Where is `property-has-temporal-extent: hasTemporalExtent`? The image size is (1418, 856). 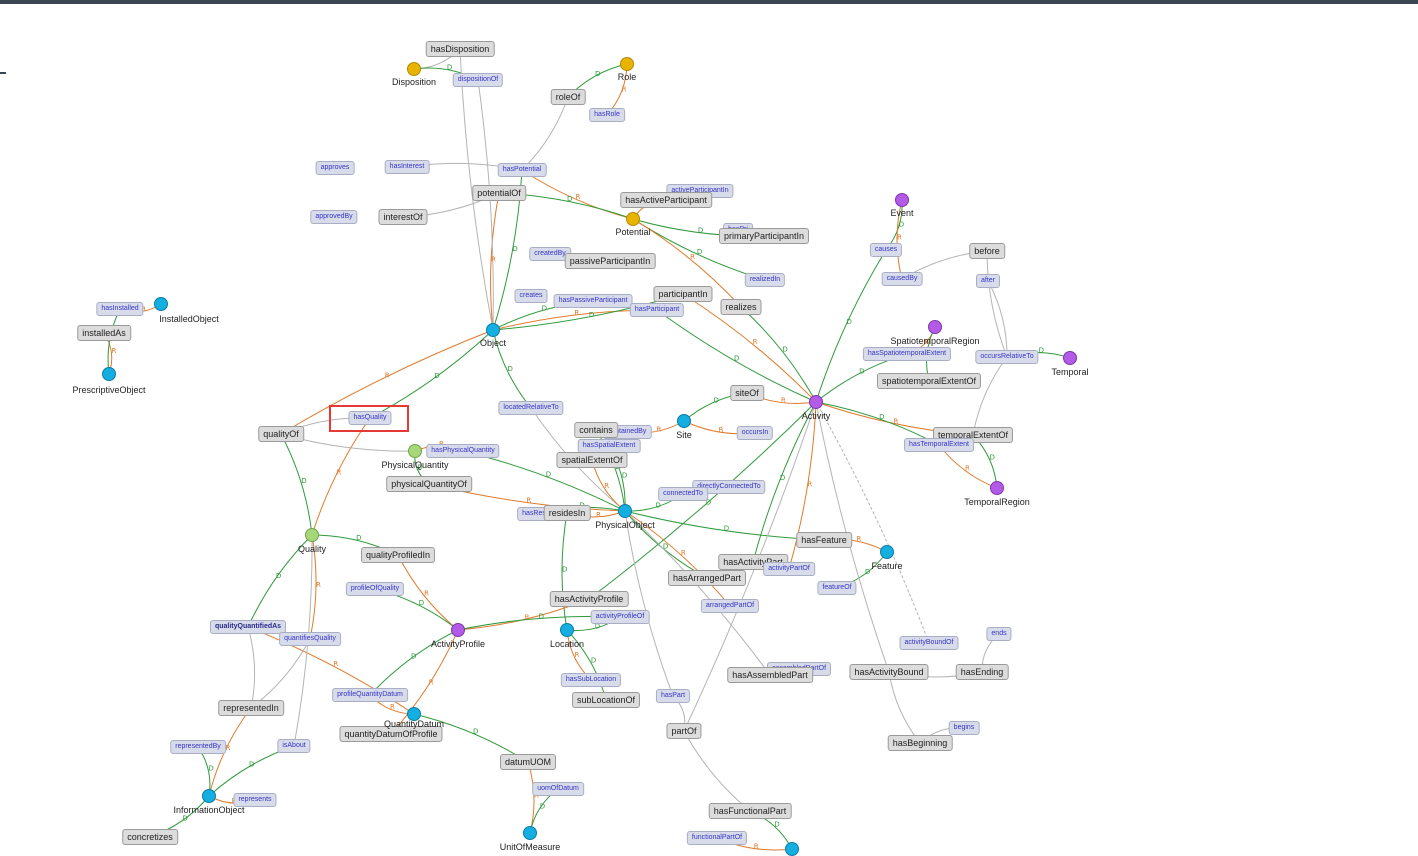 property-has-temporal-extent: hasTemporalExtent is located at coordinates (939, 445).